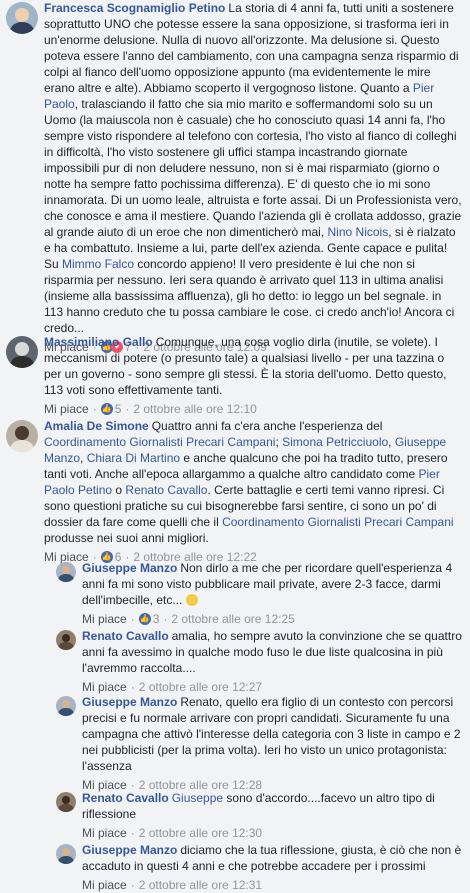  I want to click on mention-link: Renato Cavallo, so click(166, 490).